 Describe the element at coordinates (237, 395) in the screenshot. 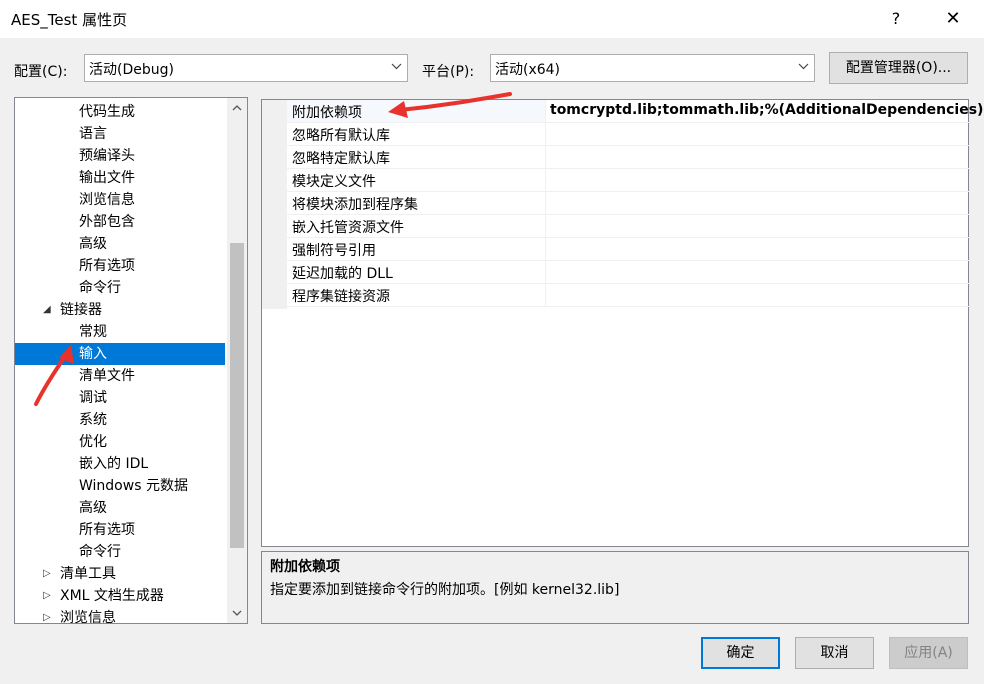

I see `scrollbar-thumb` at that location.